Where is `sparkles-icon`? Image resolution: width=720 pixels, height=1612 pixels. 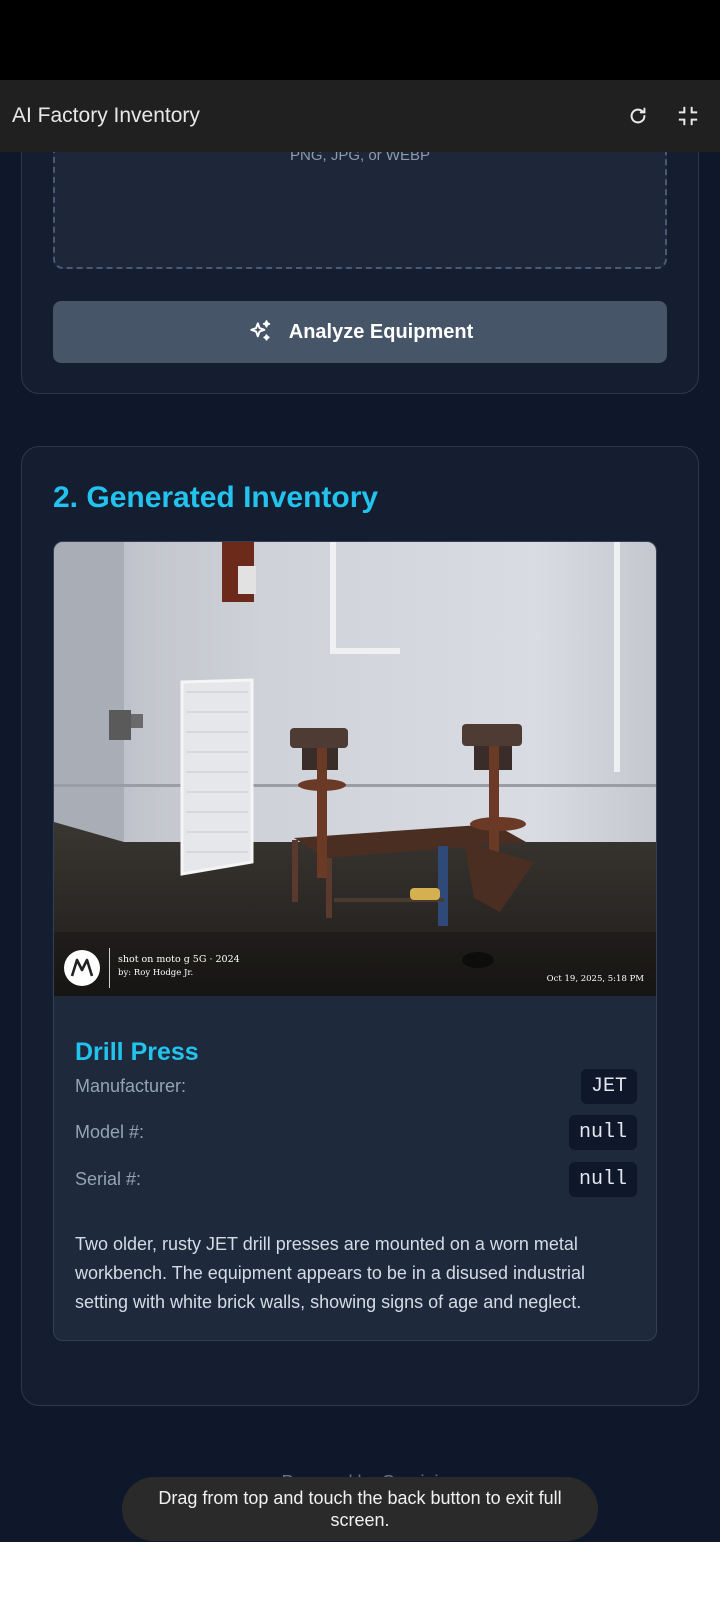 sparkles-icon is located at coordinates (260, 332).